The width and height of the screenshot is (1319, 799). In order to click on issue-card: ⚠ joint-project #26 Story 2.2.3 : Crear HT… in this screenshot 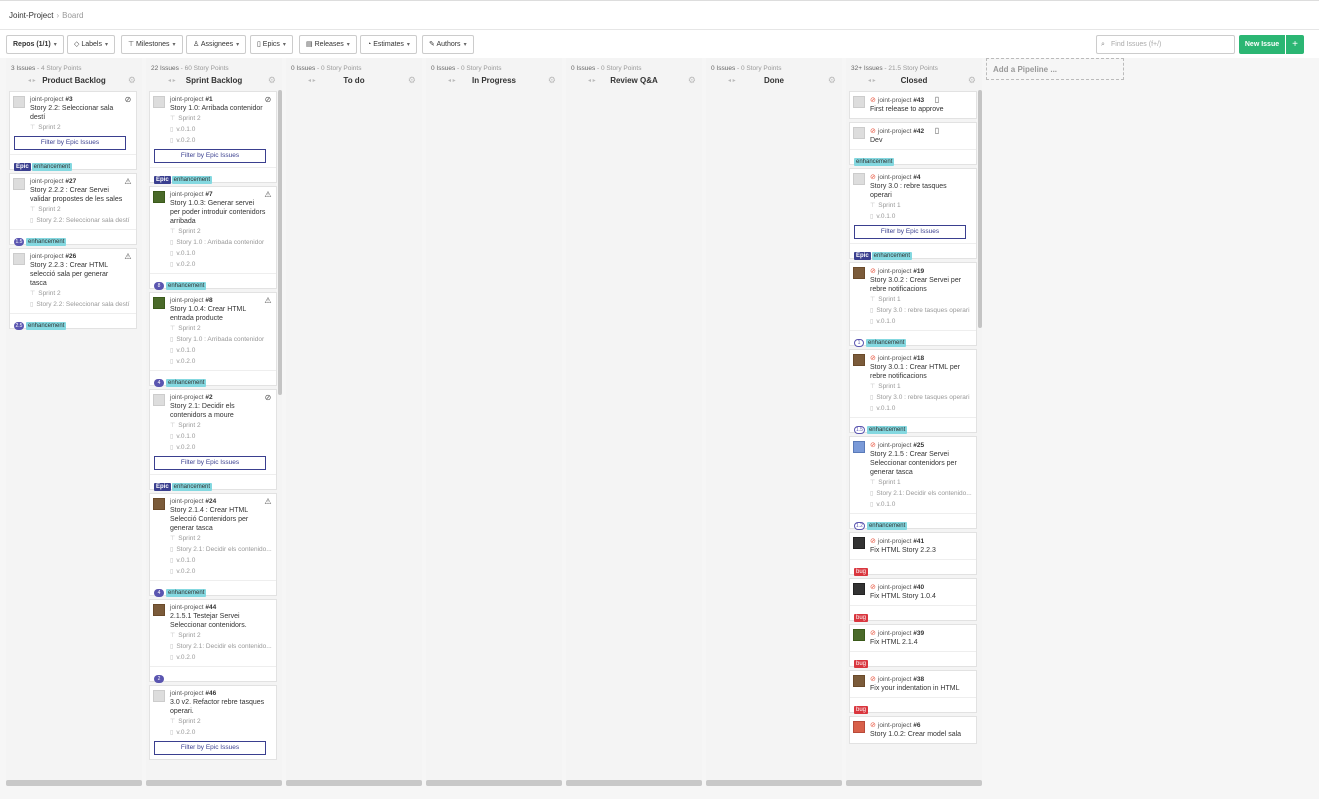, I will do `click(73, 289)`.